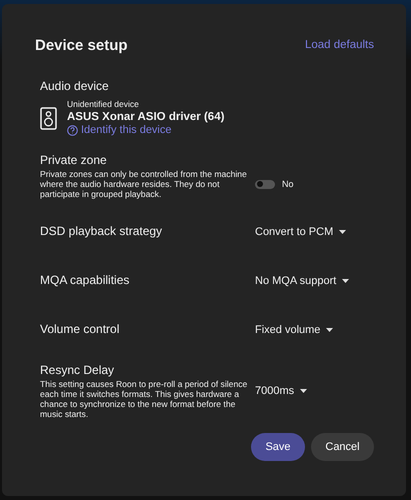 The width and height of the screenshot is (411, 500). I want to click on save-button: Save, so click(278, 447).